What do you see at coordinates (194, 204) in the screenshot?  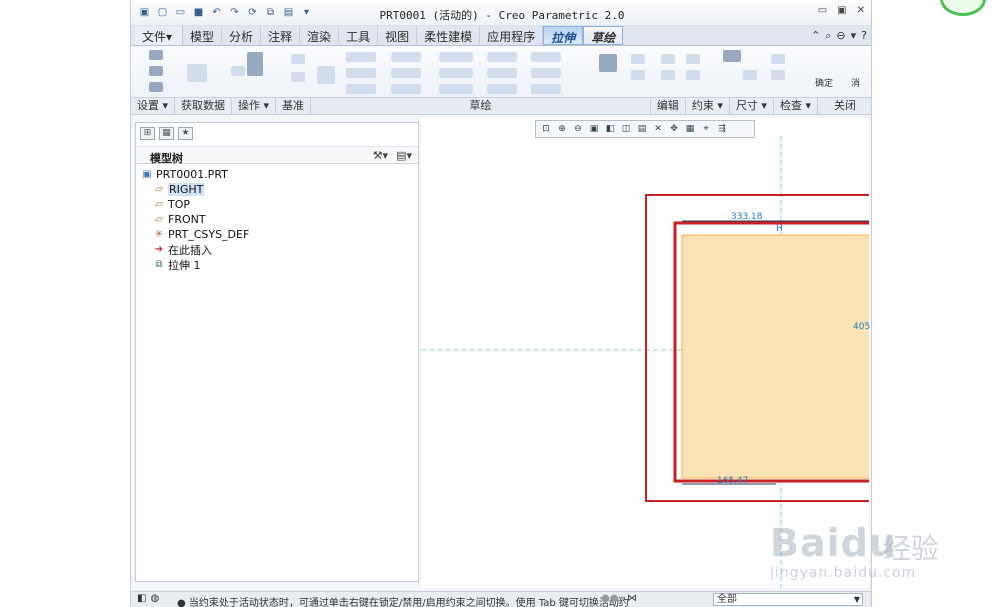 I see `tree-node-top: ▱ TOP` at bounding box center [194, 204].